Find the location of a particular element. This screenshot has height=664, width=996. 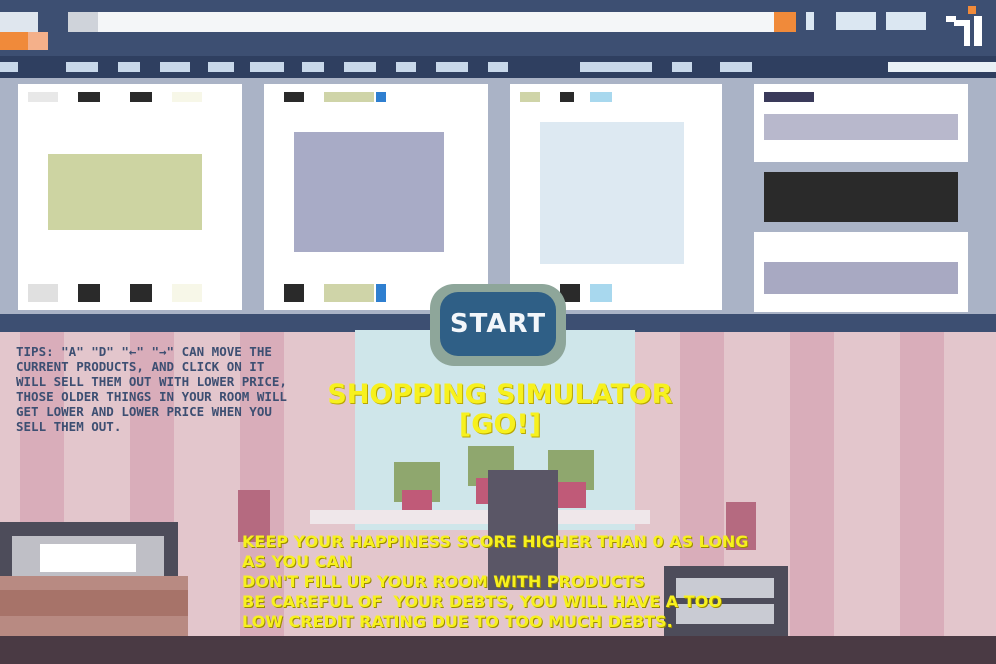

plant-pot is located at coordinates (571, 495).